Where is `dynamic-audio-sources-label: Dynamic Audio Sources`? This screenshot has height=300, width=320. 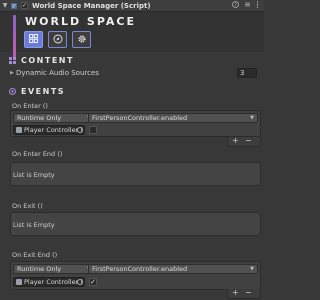
dynamic-audio-sources-label: Dynamic Audio Sources is located at coordinates (57, 73).